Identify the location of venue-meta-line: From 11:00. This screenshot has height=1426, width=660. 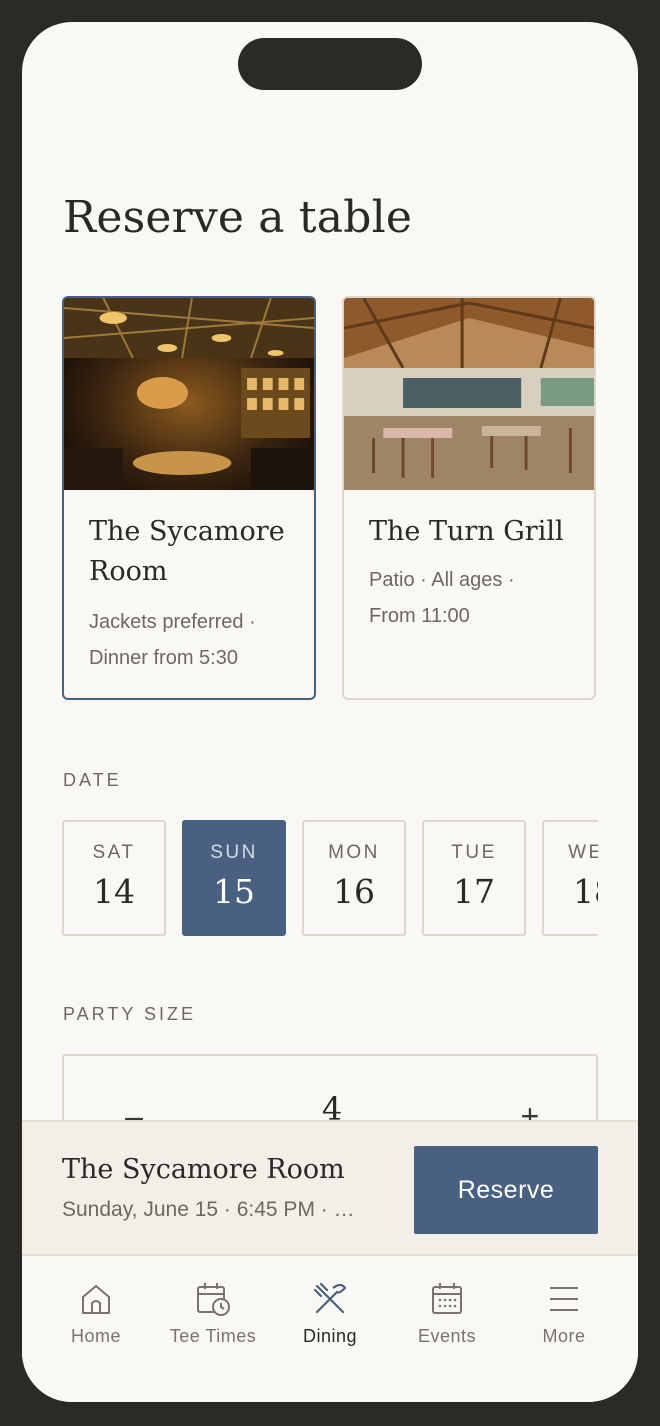
(419, 616).